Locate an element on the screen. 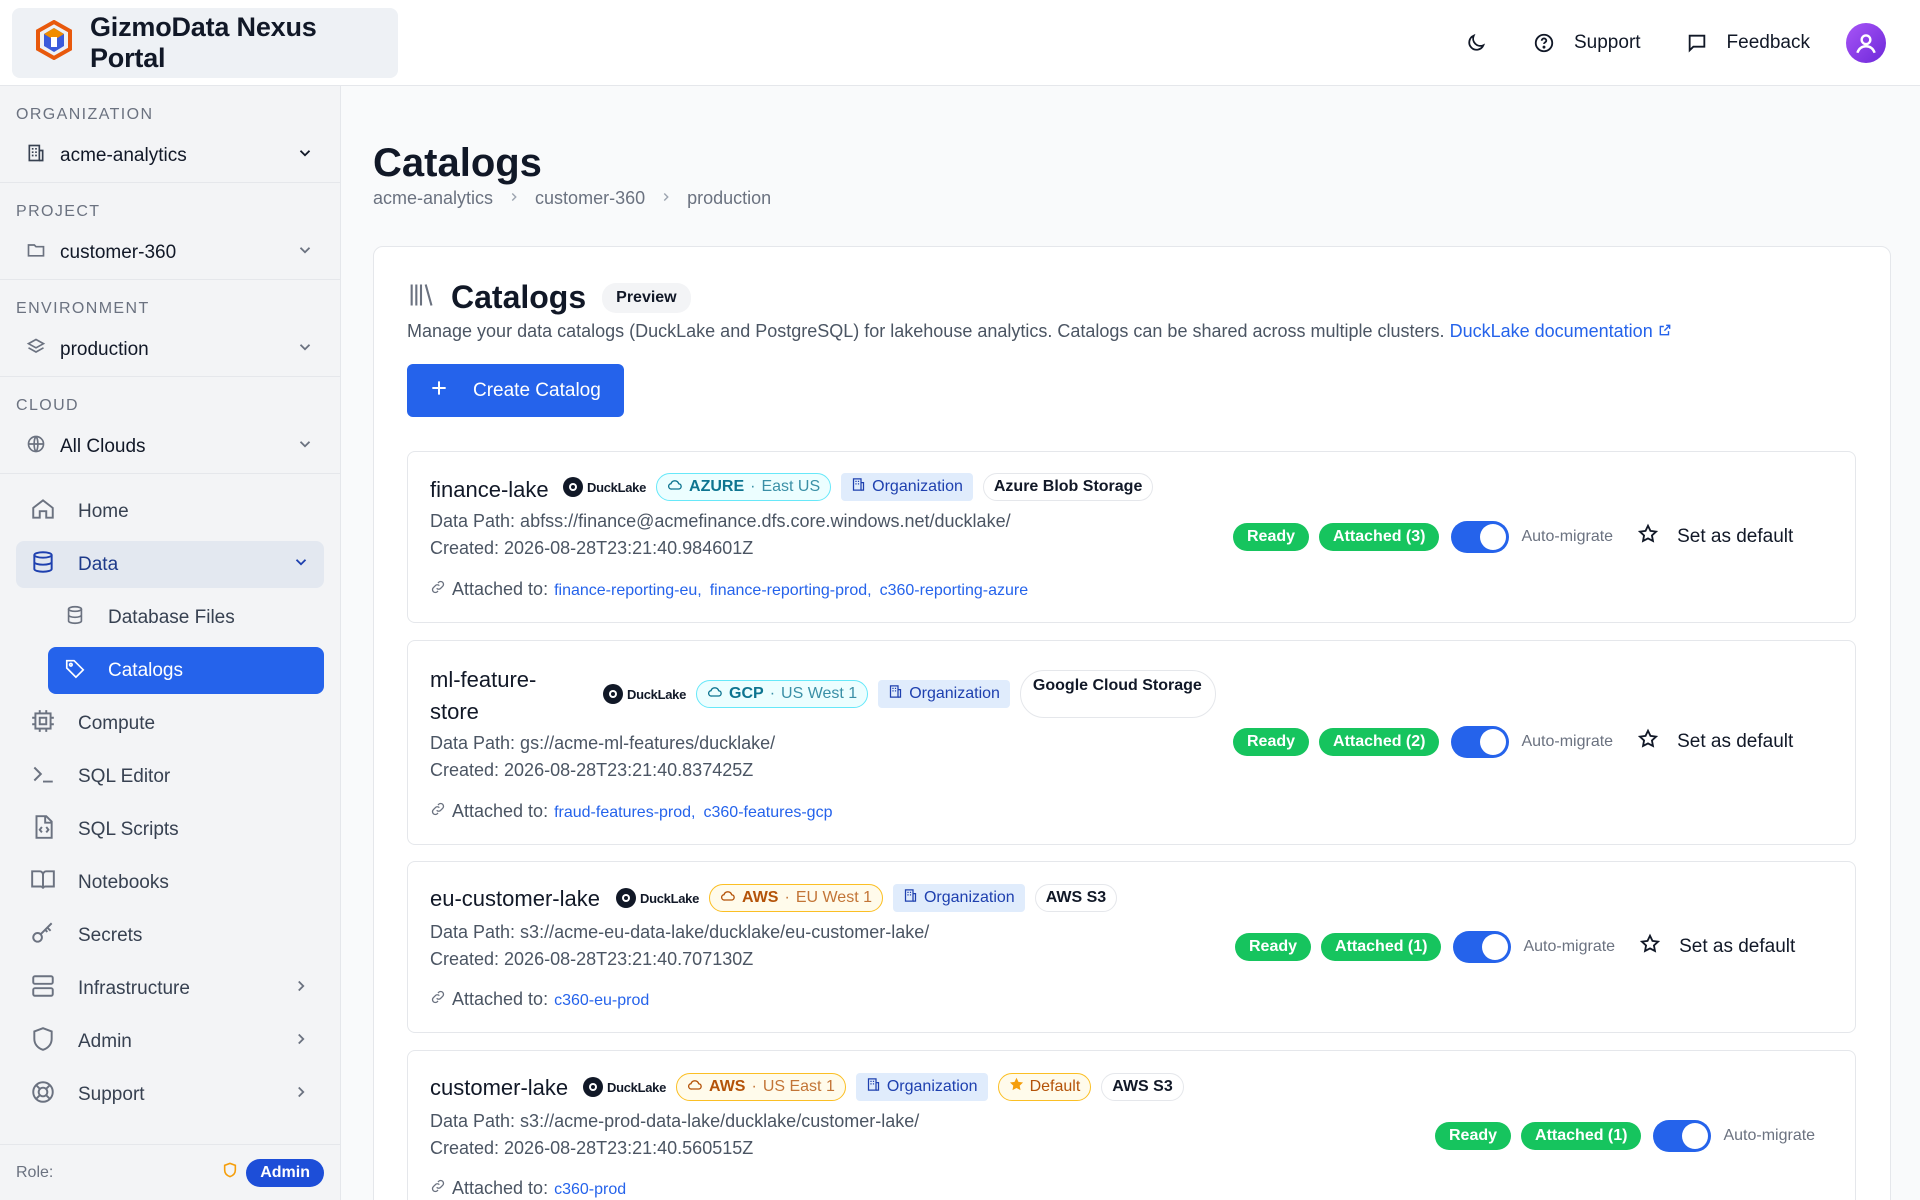 The image size is (1920, 1200). user-avatar is located at coordinates (1866, 42).